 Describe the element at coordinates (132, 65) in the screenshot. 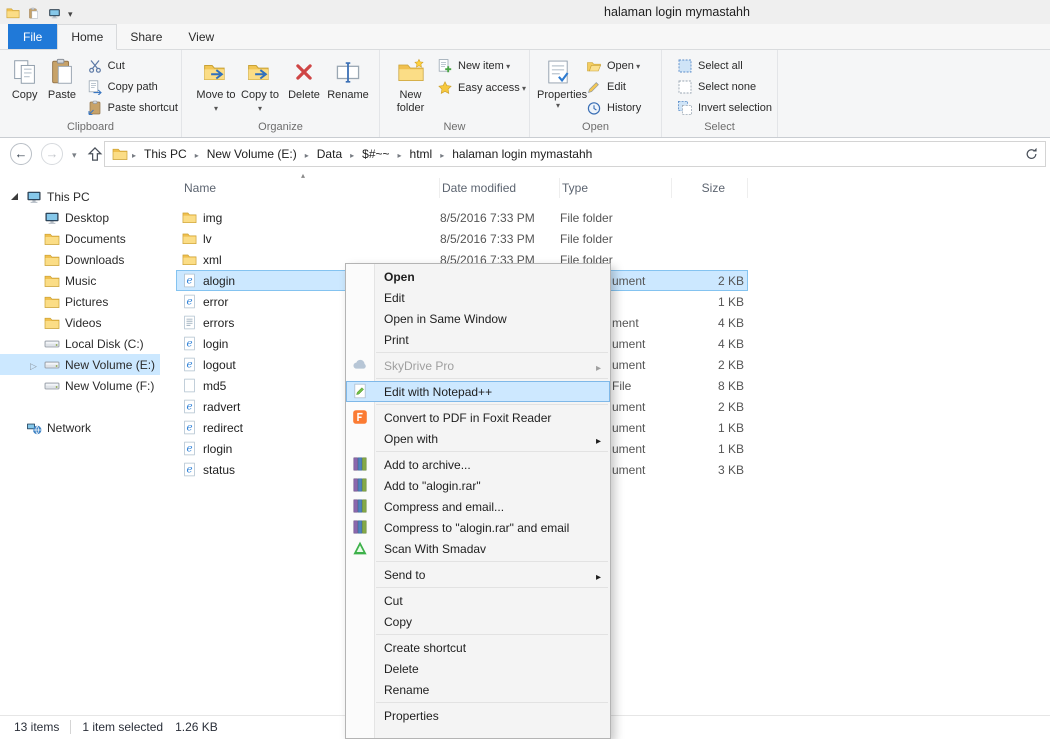

I see `cut-button: Cut` at that location.